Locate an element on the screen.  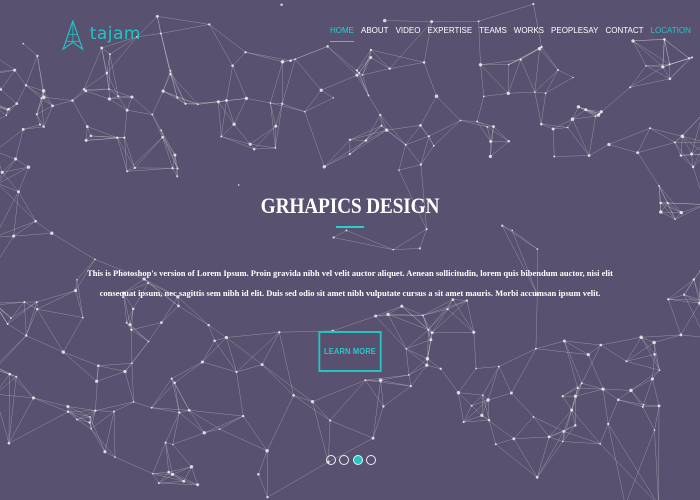
title-underline is located at coordinates (350, 227).